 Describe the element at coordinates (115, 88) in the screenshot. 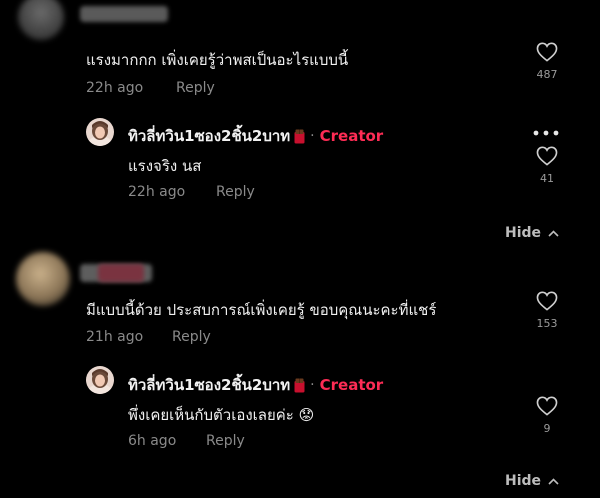

I see `comment-timestamp: 22h ago` at that location.